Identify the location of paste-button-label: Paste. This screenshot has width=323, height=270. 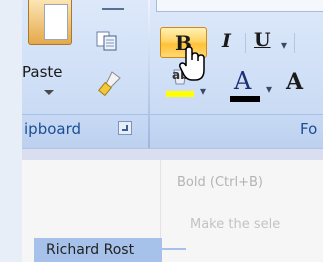
(42, 72).